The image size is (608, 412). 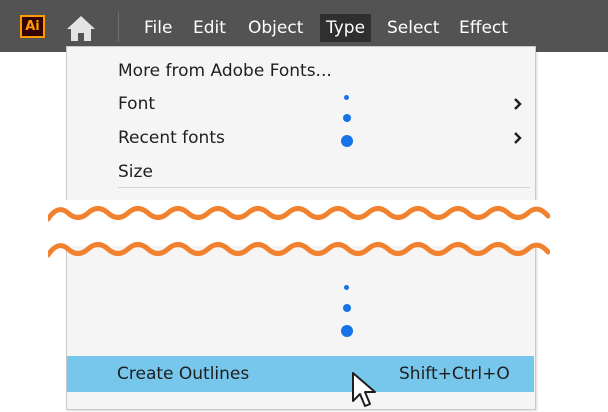 What do you see at coordinates (275, 28) in the screenshot?
I see `menu-object: Object` at bounding box center [275, 28].